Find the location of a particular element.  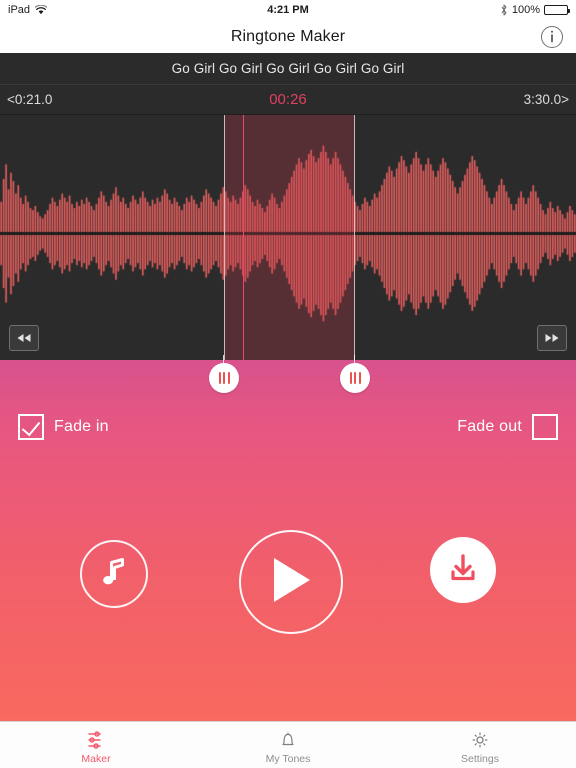

music-note-icon is located at coordinates (114, 574).